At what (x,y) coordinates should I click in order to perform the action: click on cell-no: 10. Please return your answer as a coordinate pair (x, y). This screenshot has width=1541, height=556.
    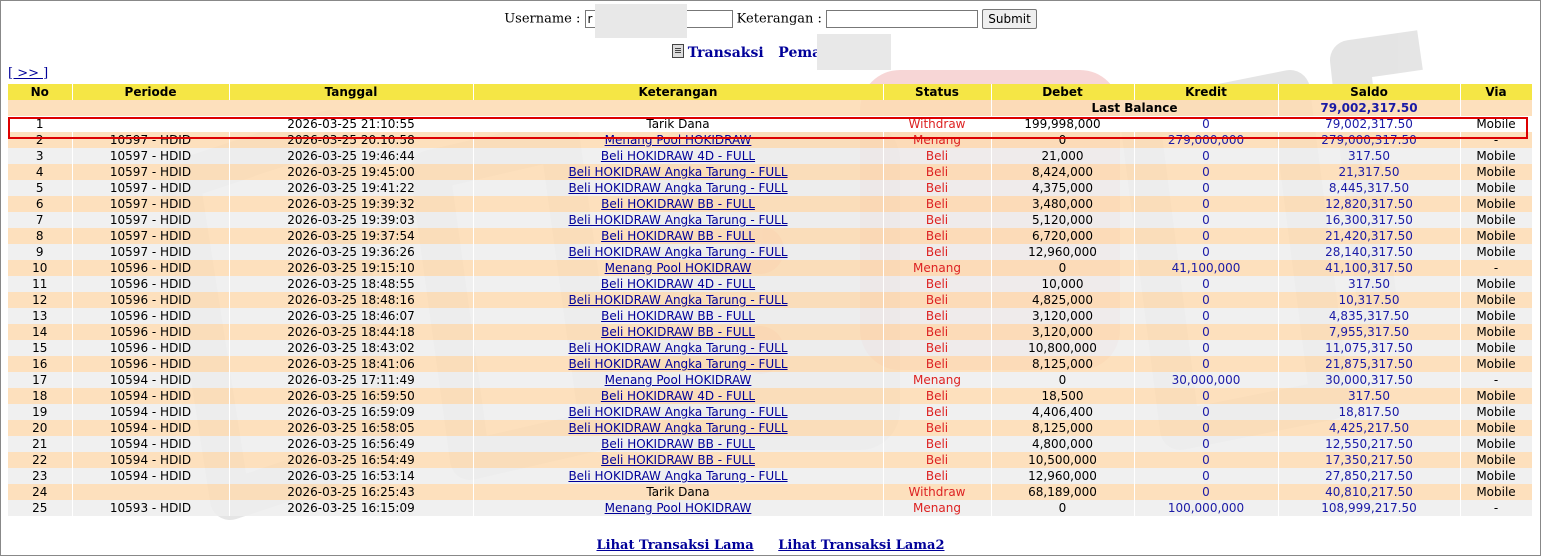
    Looking at the image, I should click on (40, 268).